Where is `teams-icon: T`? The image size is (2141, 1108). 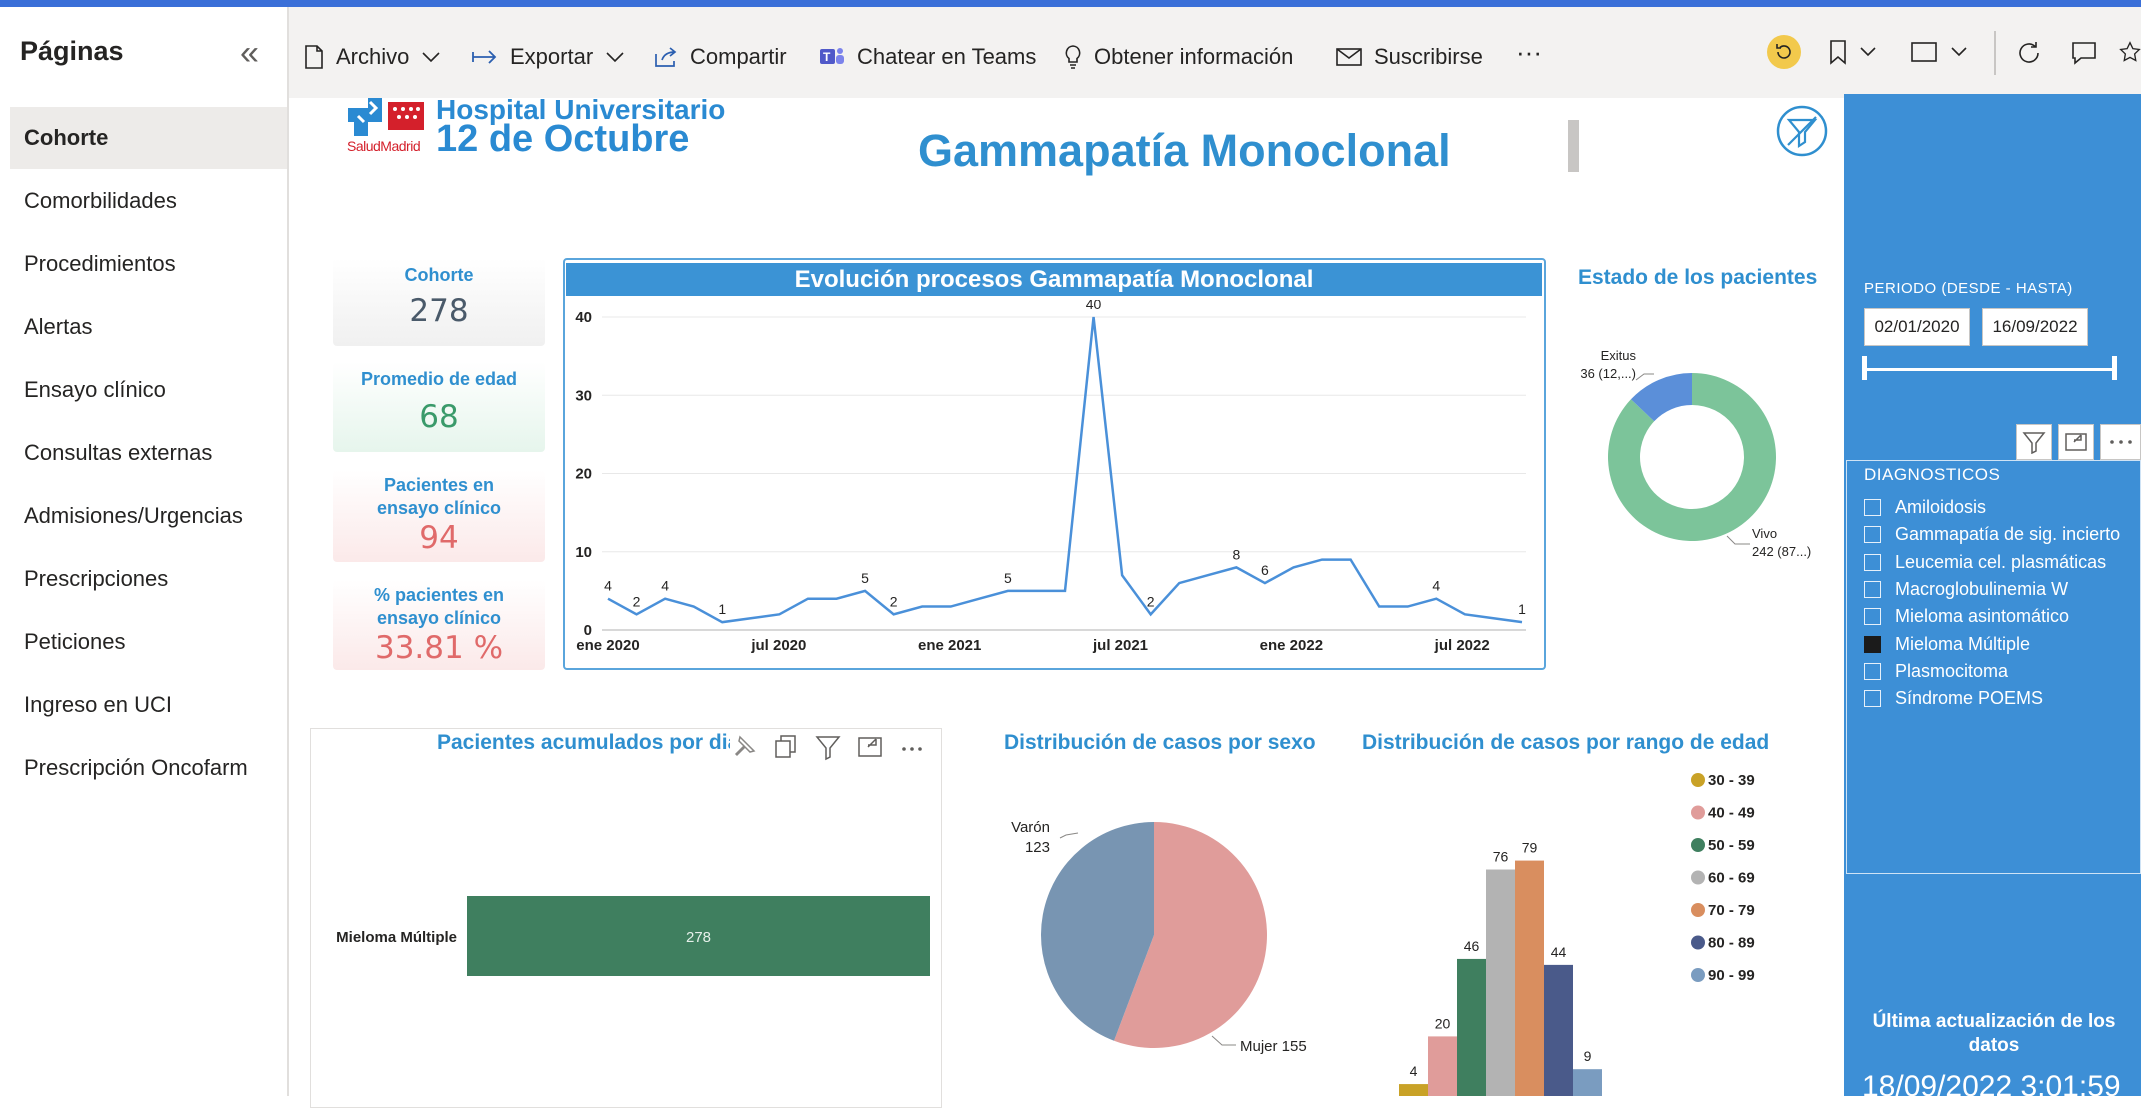 teams-icon: T is located at coordinates (832, 57).